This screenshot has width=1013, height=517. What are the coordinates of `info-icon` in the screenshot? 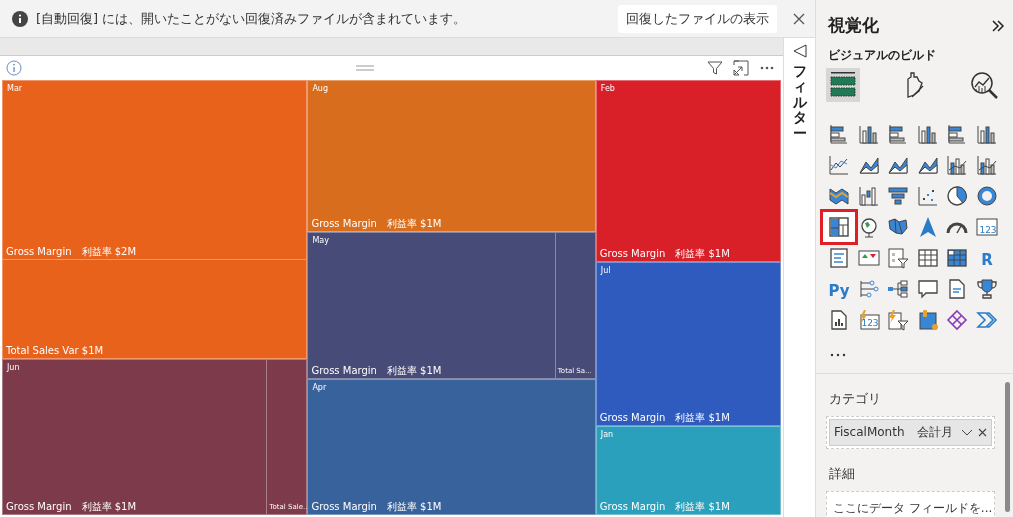 It's located at (20, 18).